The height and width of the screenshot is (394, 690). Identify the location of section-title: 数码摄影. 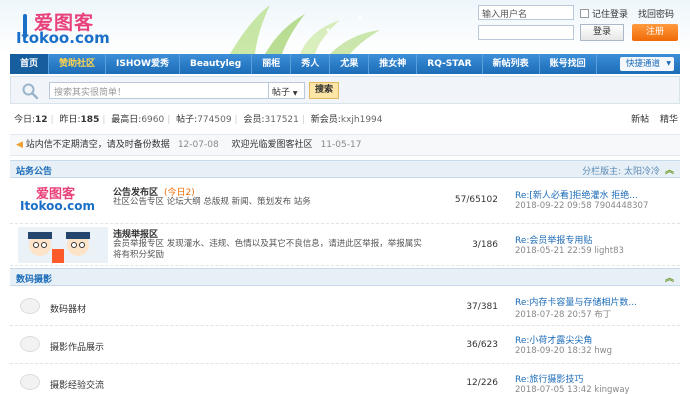
(34, 278).